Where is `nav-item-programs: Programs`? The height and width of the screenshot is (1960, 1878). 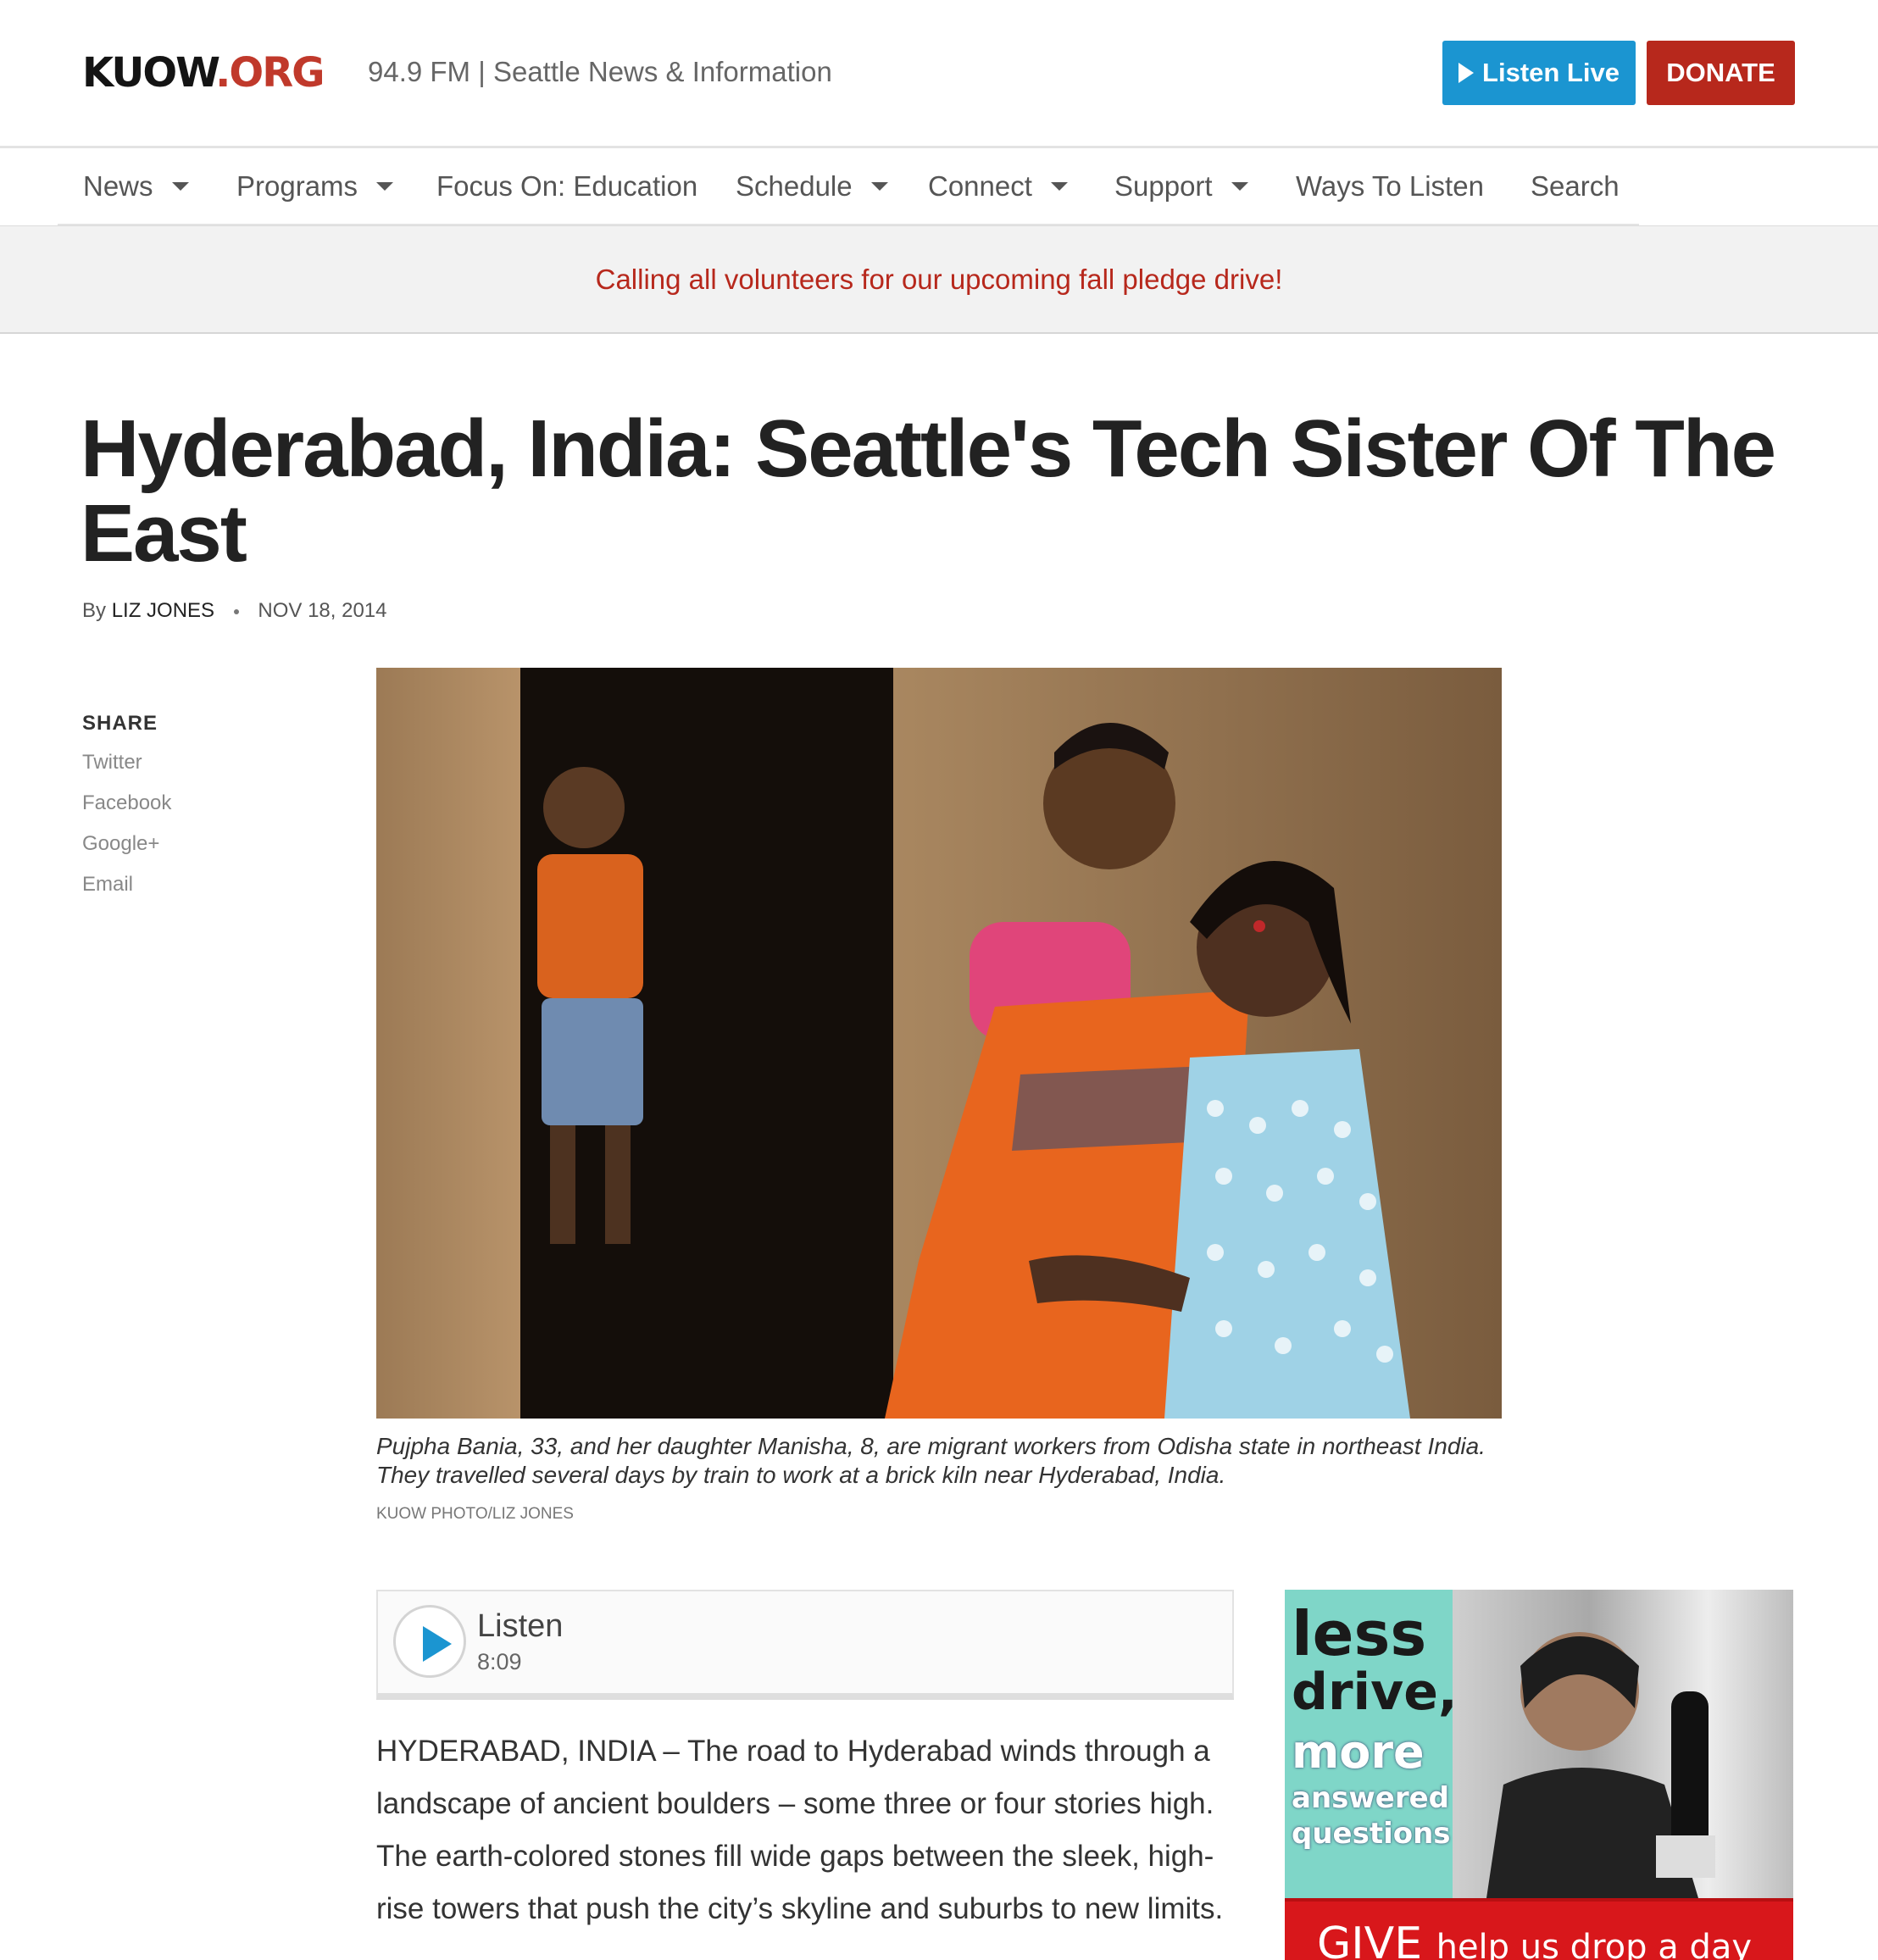
nav-item-programs: Programs is located at coordinates (315, 186).